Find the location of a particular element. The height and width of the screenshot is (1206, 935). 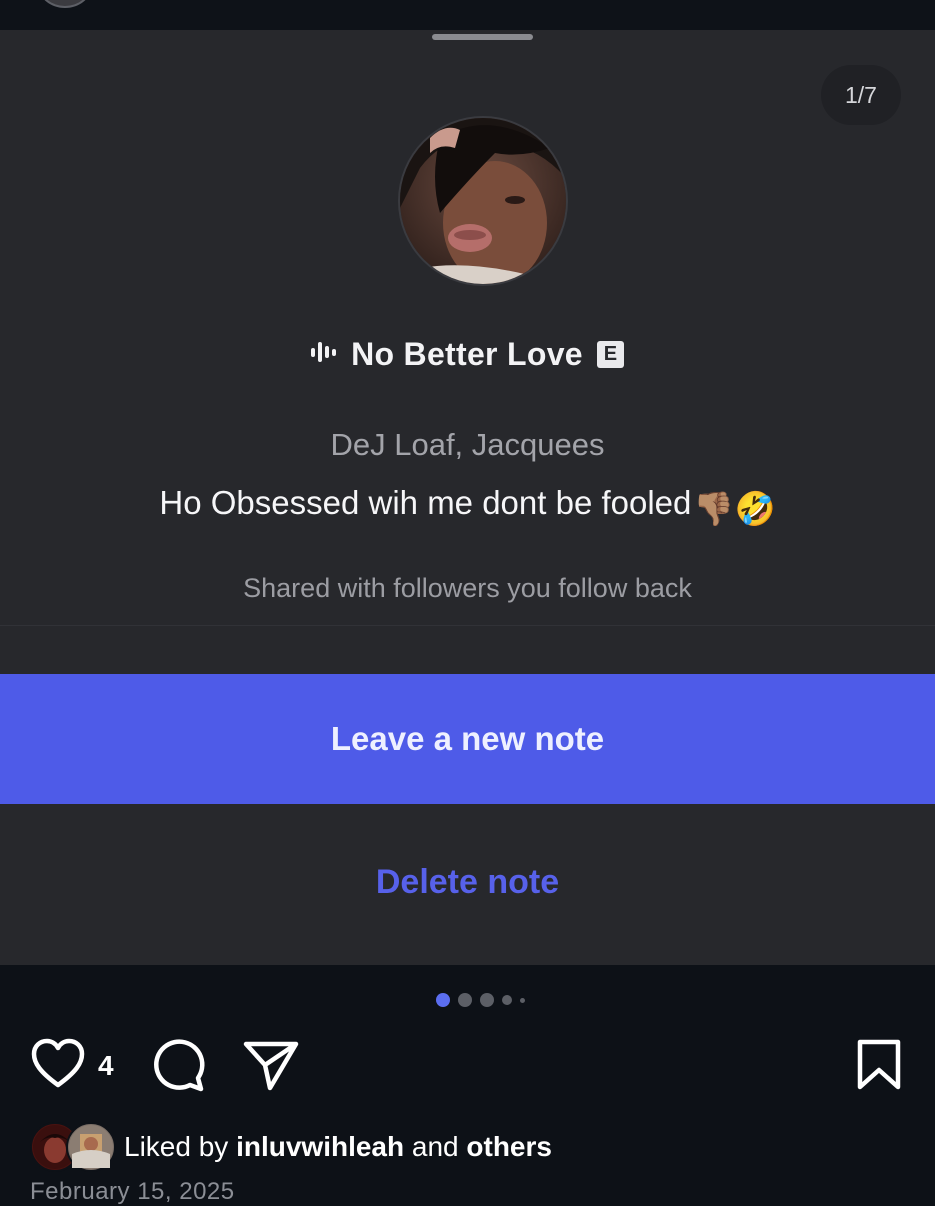

liked-by-joiner: and is located at coordinates (435, 1146).